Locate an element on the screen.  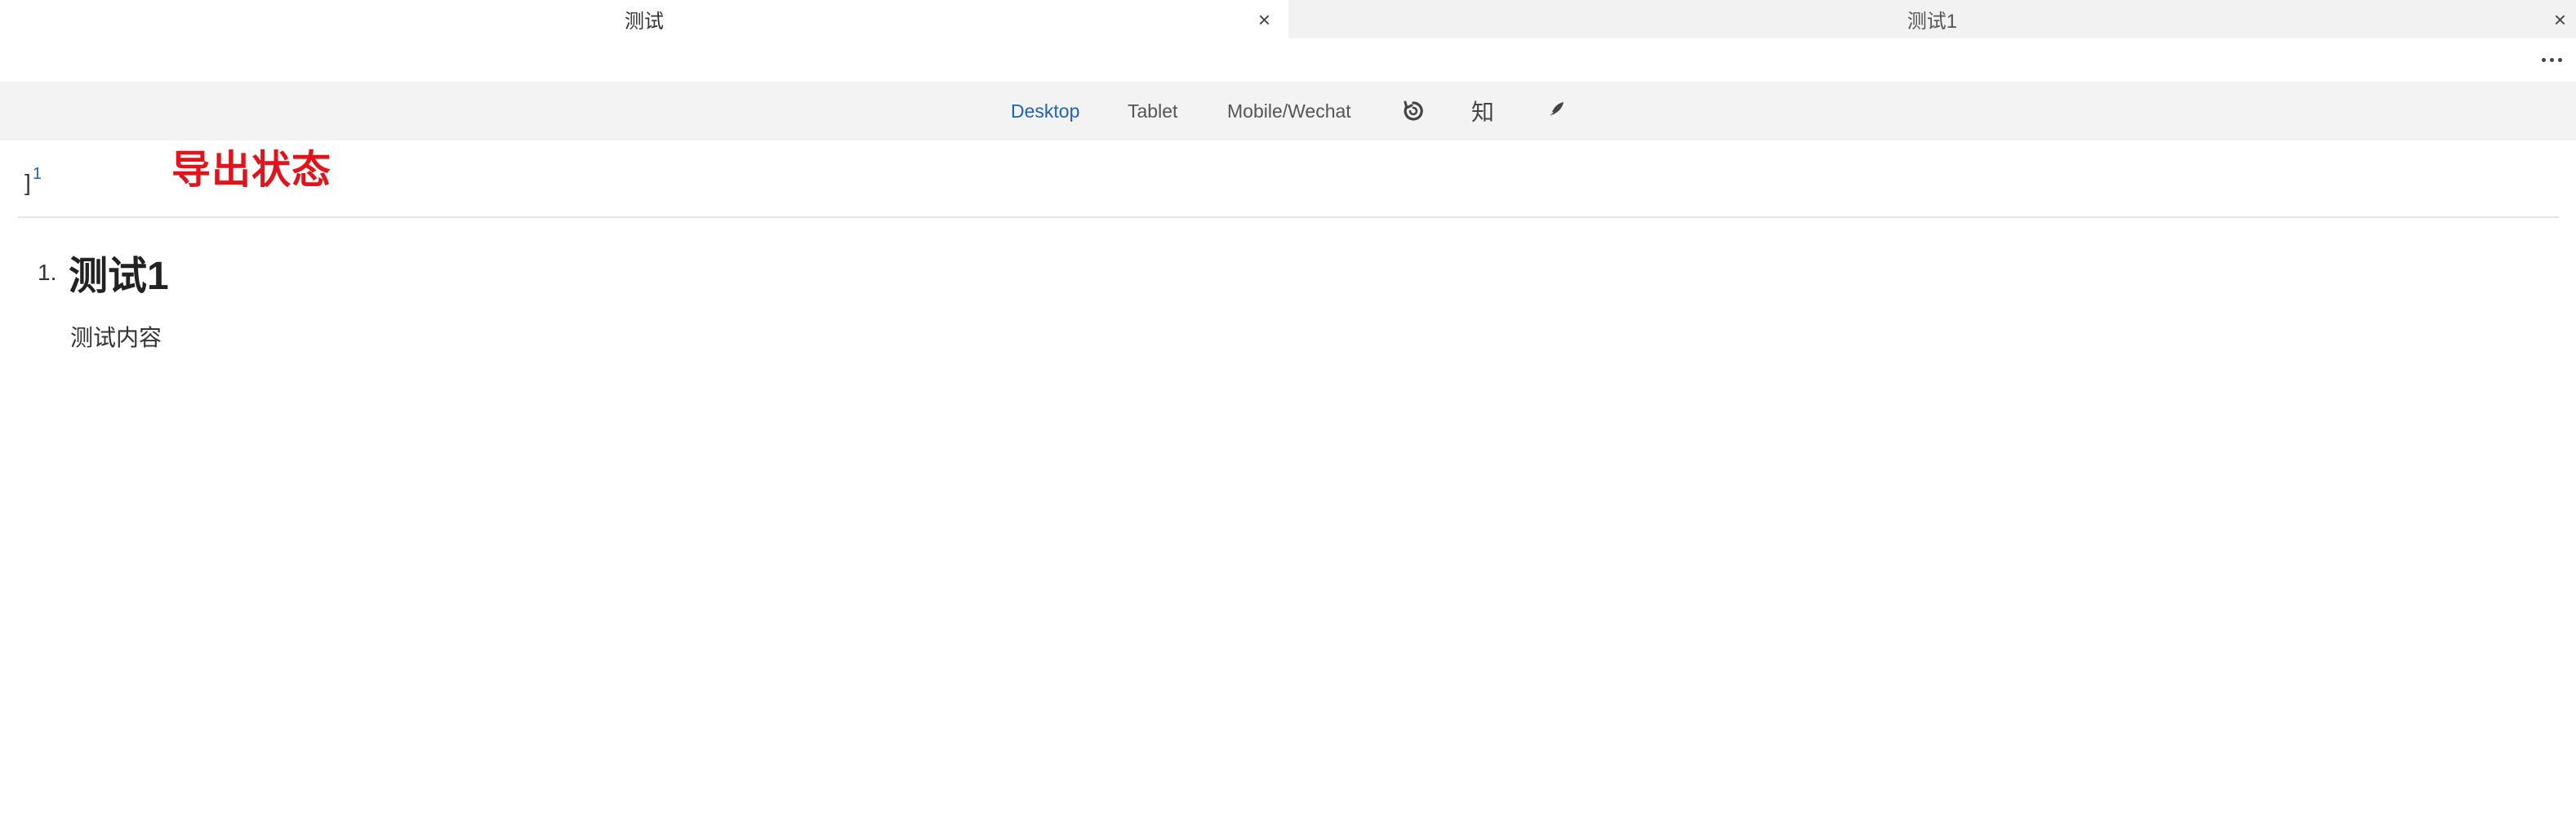
section-heading: 测试1 is located at coordinates (119, 276).